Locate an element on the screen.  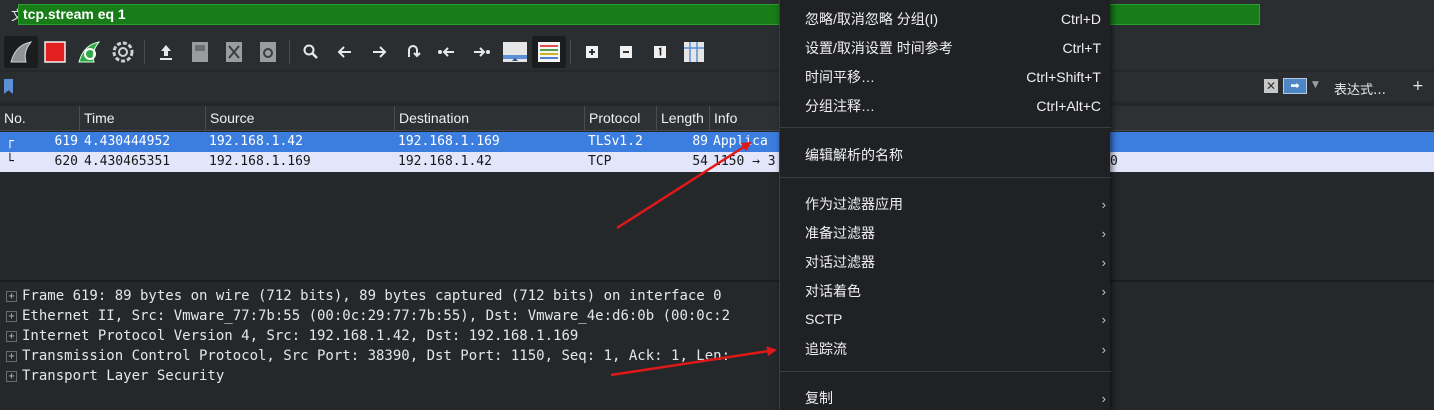
menu-item-copy: 复制 › is located at coordinates (945, 397).